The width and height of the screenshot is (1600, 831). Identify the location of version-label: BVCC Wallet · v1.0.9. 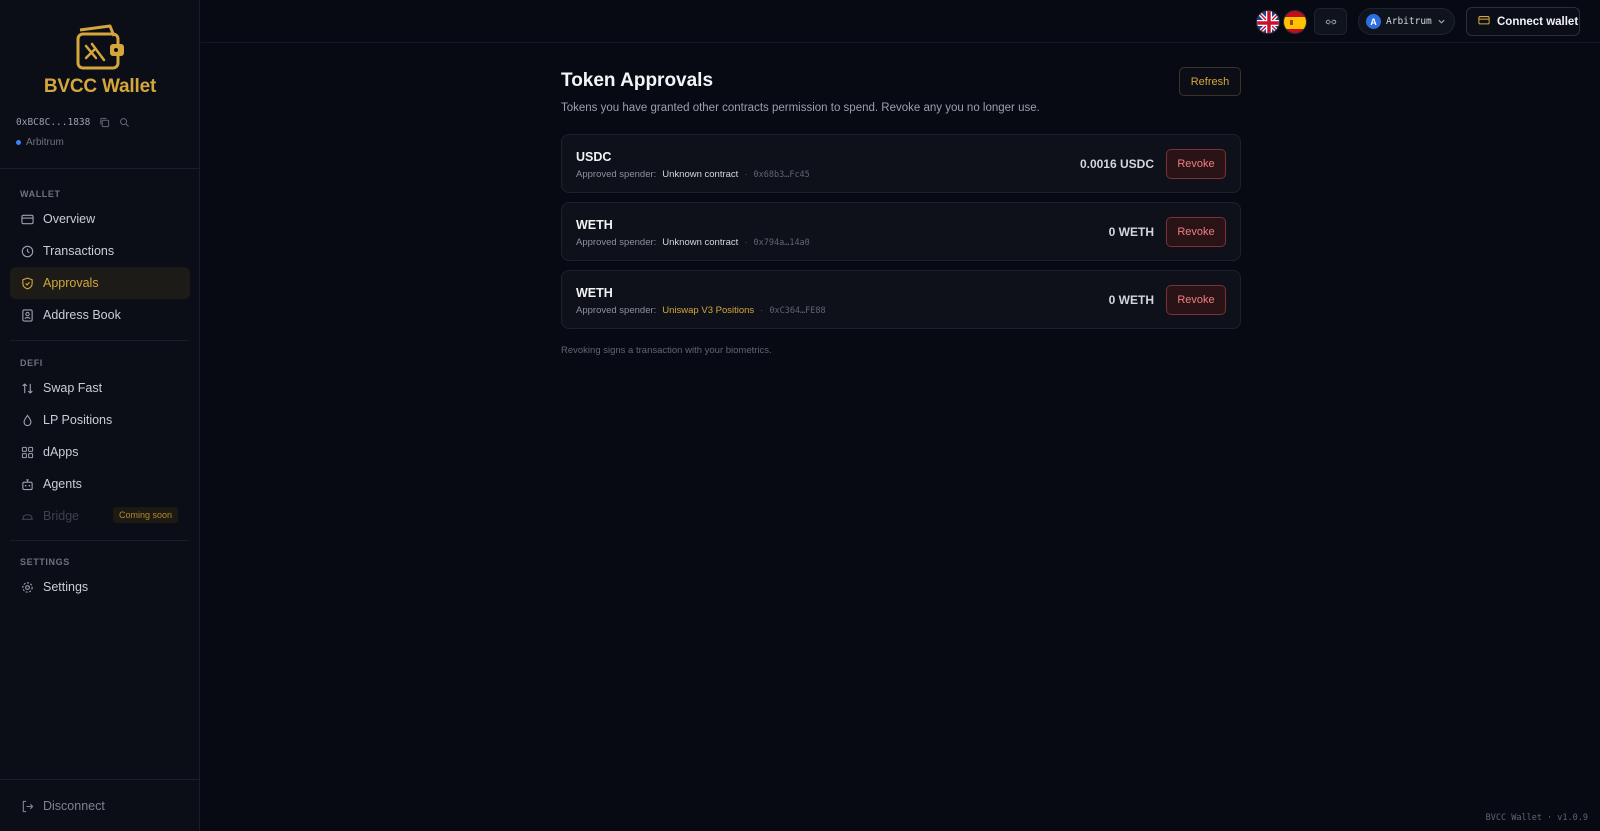
(1536, 818).